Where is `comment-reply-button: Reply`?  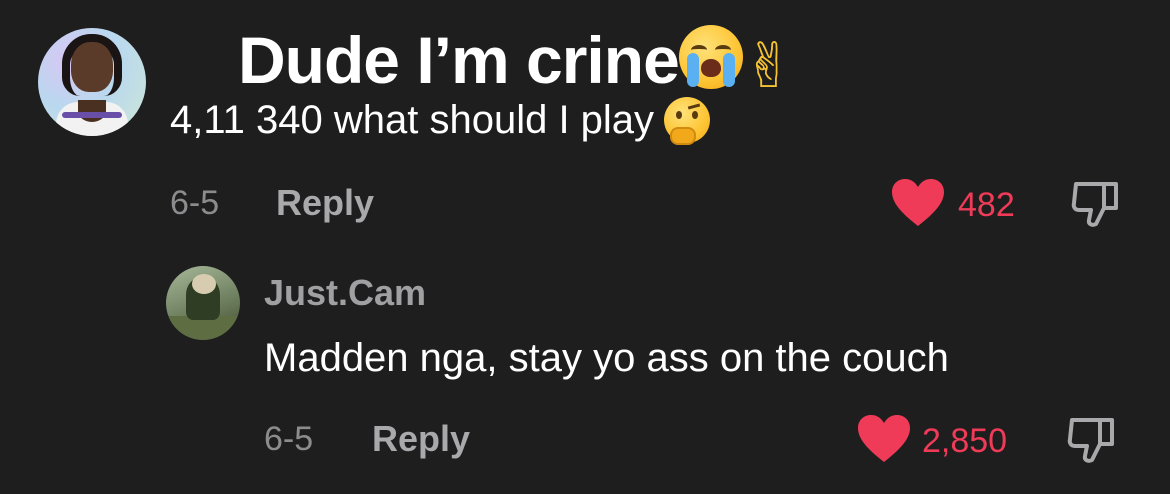
comment-reply-button: Reply is located at coordinates (325, 203).